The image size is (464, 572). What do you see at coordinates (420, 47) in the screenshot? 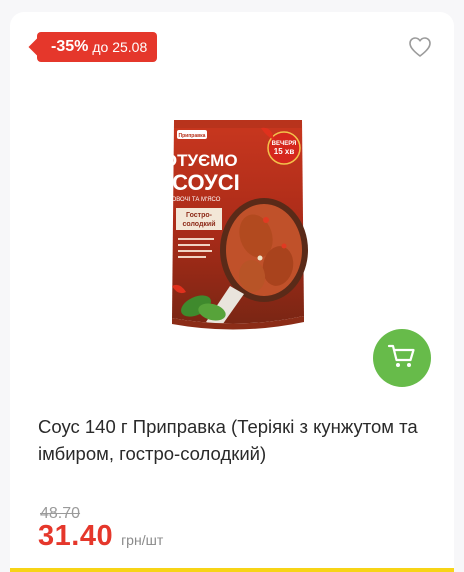
I see `heart-icon` at bounding box center [420, 47].